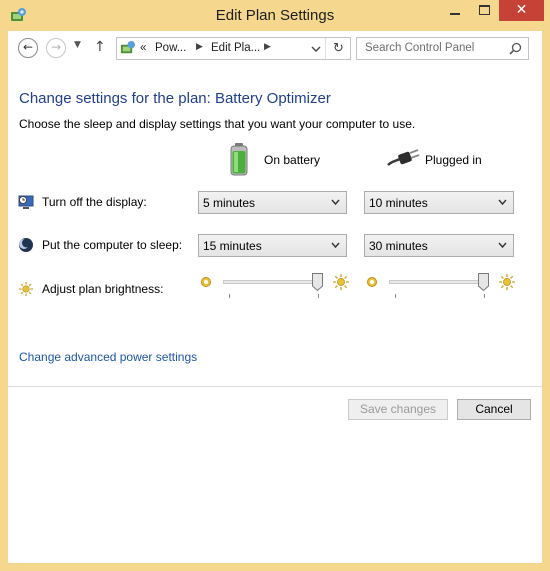  I want to click on minimize-button, so click(455, 10).